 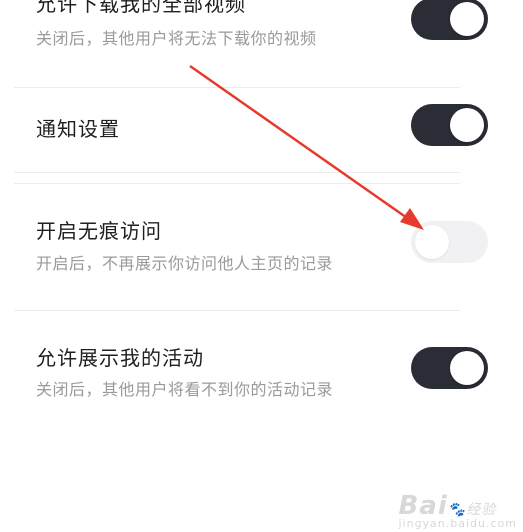 I want to click on watermark-suffix: 经验, so click(x=481, y=510).